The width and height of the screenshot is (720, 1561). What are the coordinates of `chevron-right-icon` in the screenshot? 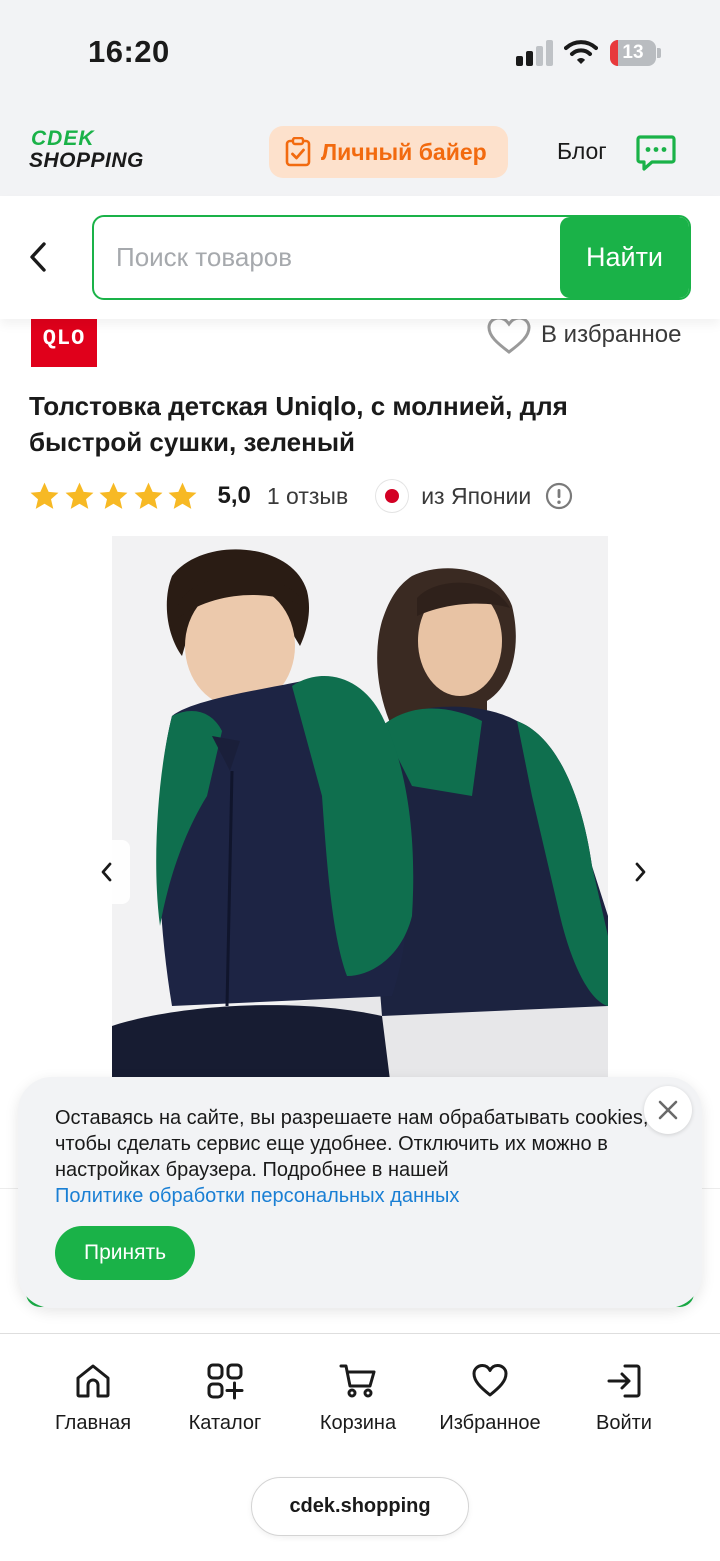 It's located at (640, 872).